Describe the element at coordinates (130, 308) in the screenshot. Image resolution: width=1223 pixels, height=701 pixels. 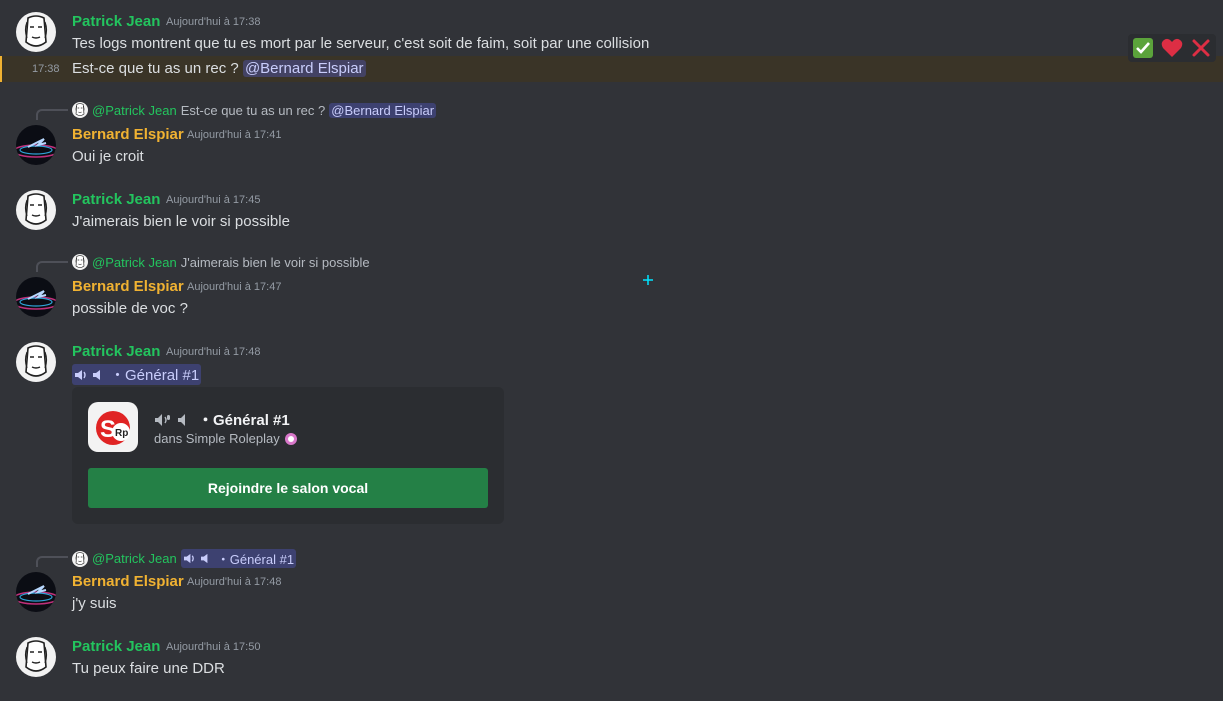
I see `message-text: possible de voc ?` at that location.